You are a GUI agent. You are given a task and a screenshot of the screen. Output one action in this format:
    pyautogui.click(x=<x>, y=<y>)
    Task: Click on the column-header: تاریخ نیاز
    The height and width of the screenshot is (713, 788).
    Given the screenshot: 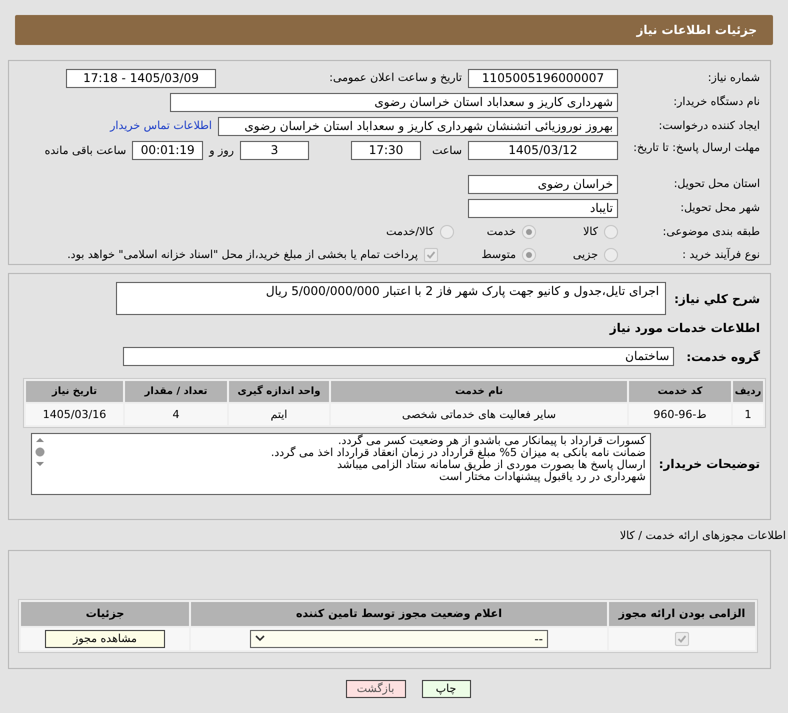 What is the action you would take?
    pyautogui.click(x=74, y=391)
    